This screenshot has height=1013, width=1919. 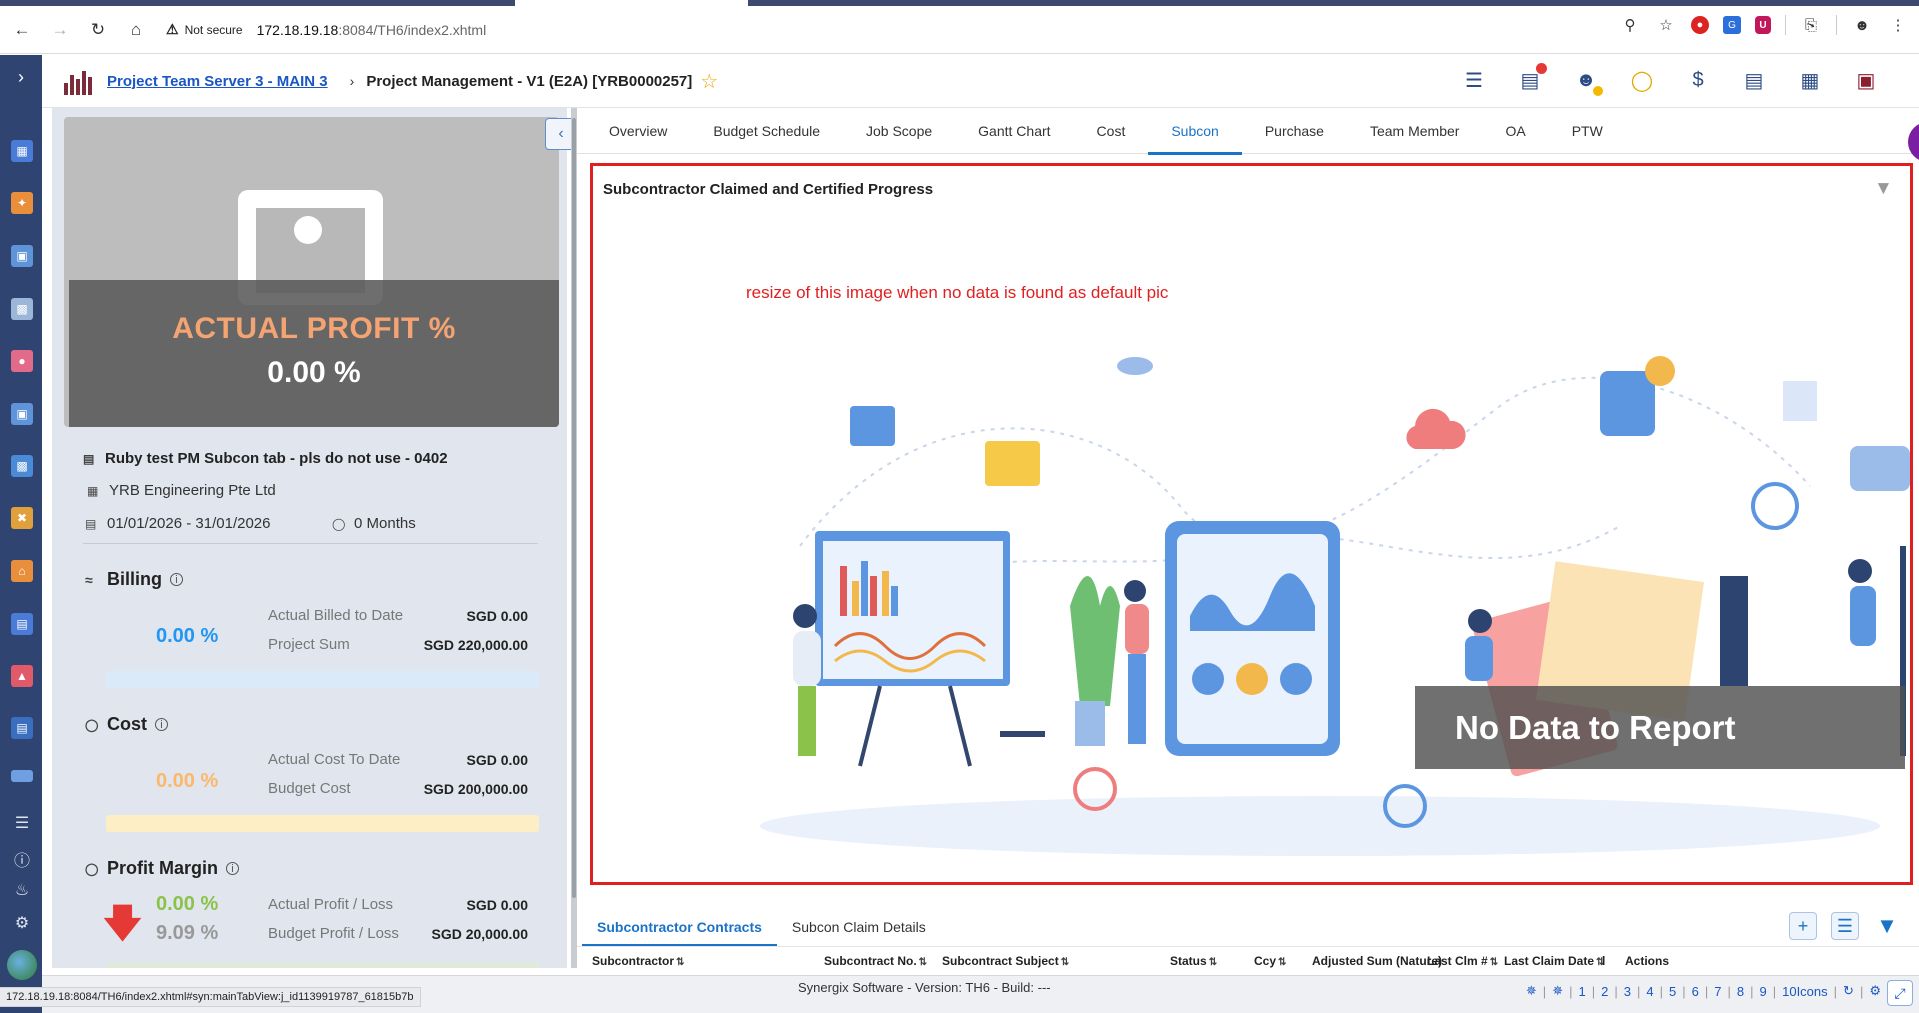 What do you see at coordinates (22, 624) in the screenshot?
I see `clipboard-icon: ▤` at bounding box center [22, 624].